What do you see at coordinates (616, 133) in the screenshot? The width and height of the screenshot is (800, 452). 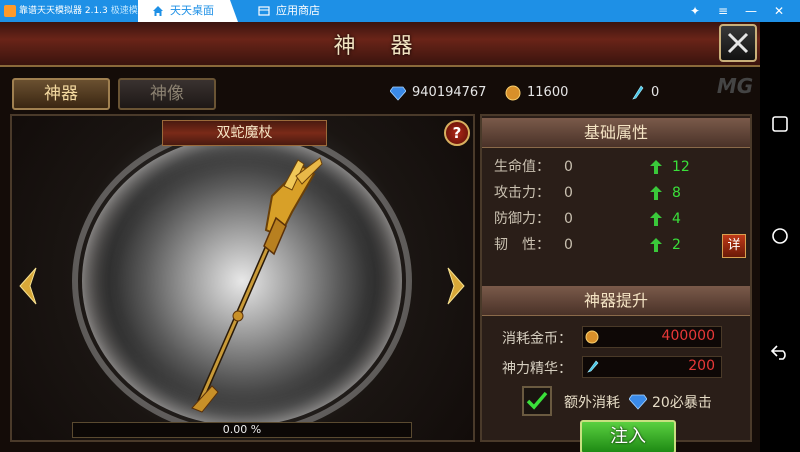 I see `base-stats-title: 基础属性` at bounding box center [616, 133].